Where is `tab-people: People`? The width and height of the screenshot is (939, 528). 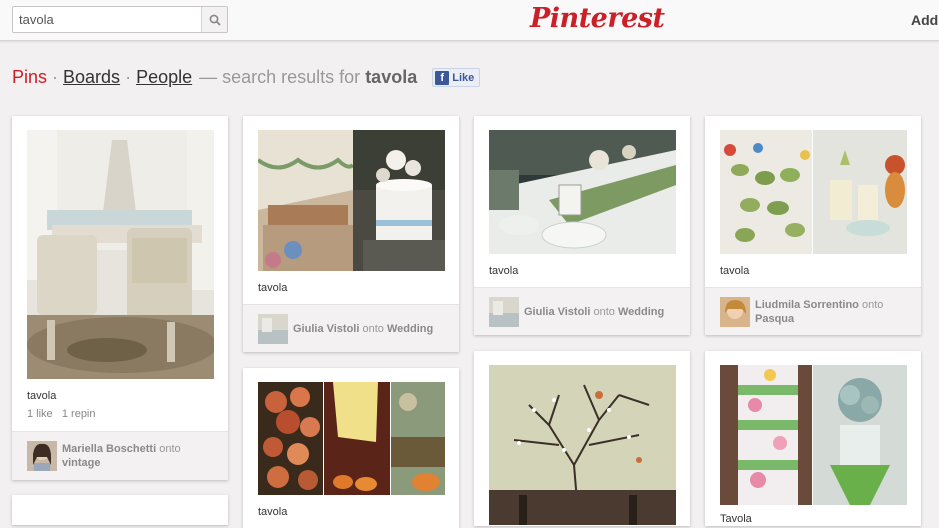 tab-people: People is located at coordinates (164, 77).